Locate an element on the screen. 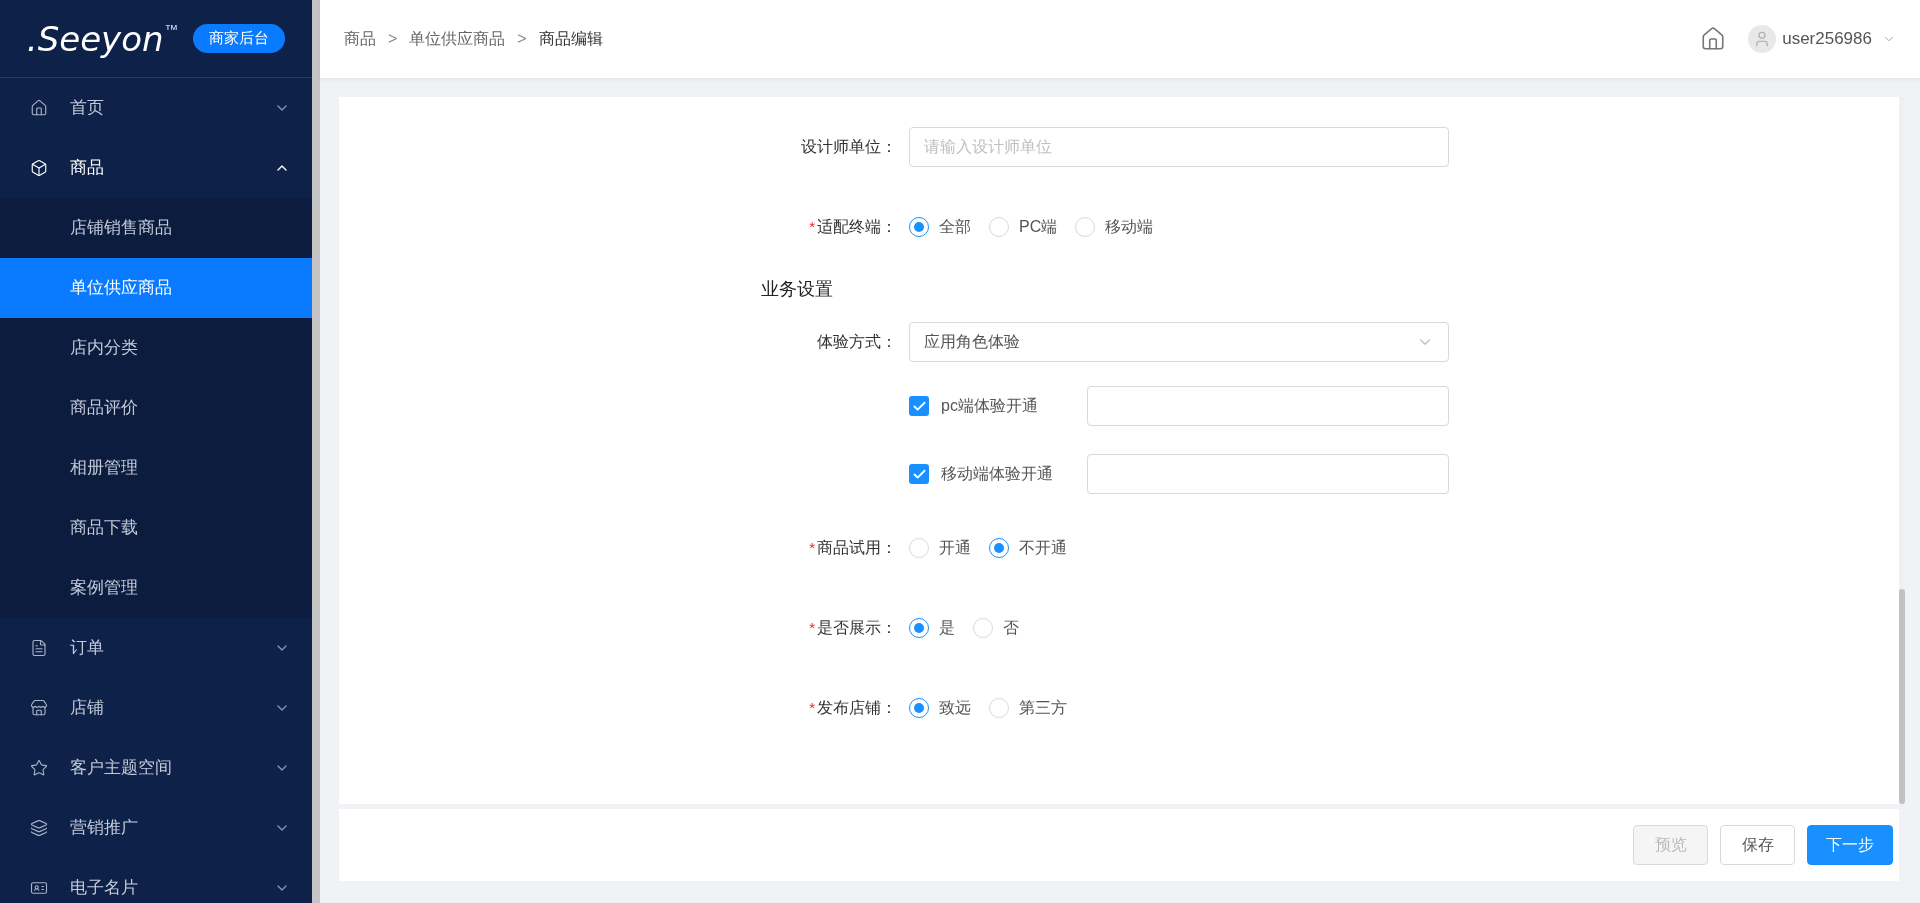 The image size is (1920, 903). menu-item: 营销推广 is located at coordinates (156, 828).